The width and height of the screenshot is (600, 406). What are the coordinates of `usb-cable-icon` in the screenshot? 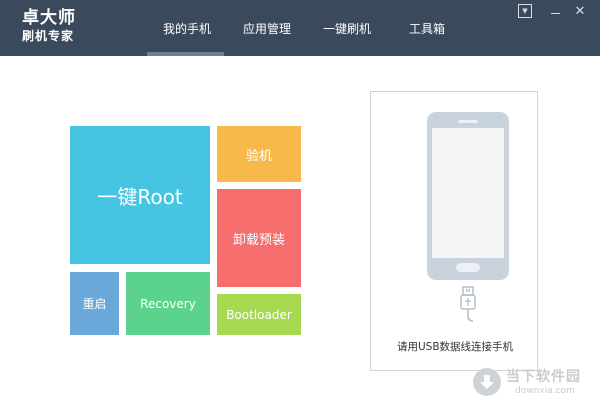 It's located at (468, 304).